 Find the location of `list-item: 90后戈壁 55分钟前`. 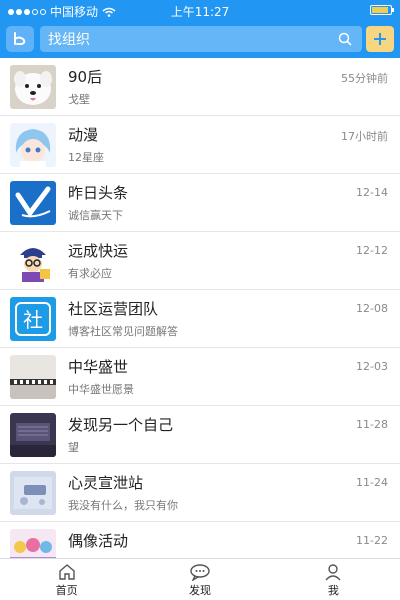

list-item: 90后戈壁 55分钟前 is located at coordinates (200, 87).